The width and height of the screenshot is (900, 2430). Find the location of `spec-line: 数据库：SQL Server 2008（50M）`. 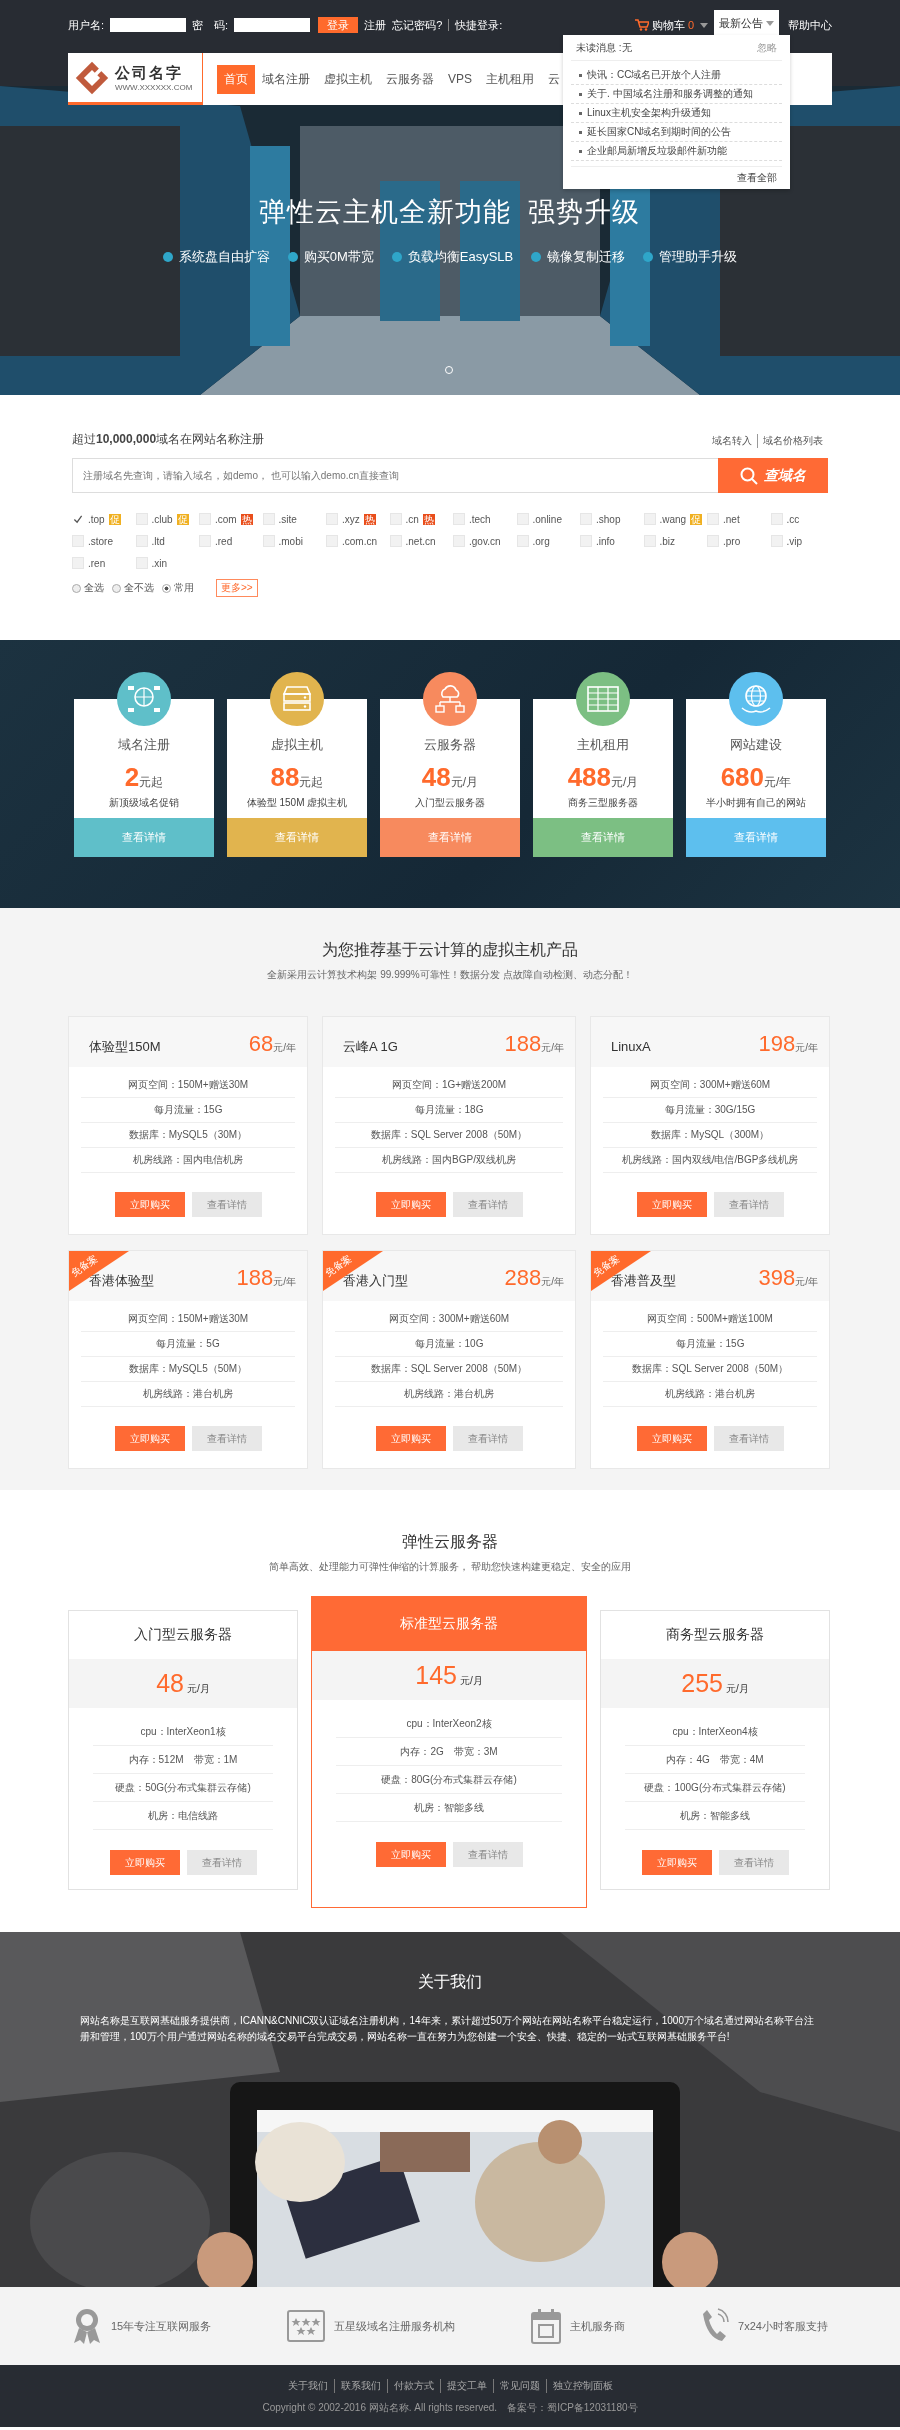

spec-line: 数据库：SQL Server 2008（50M） is located at coordinates (449, 1369).